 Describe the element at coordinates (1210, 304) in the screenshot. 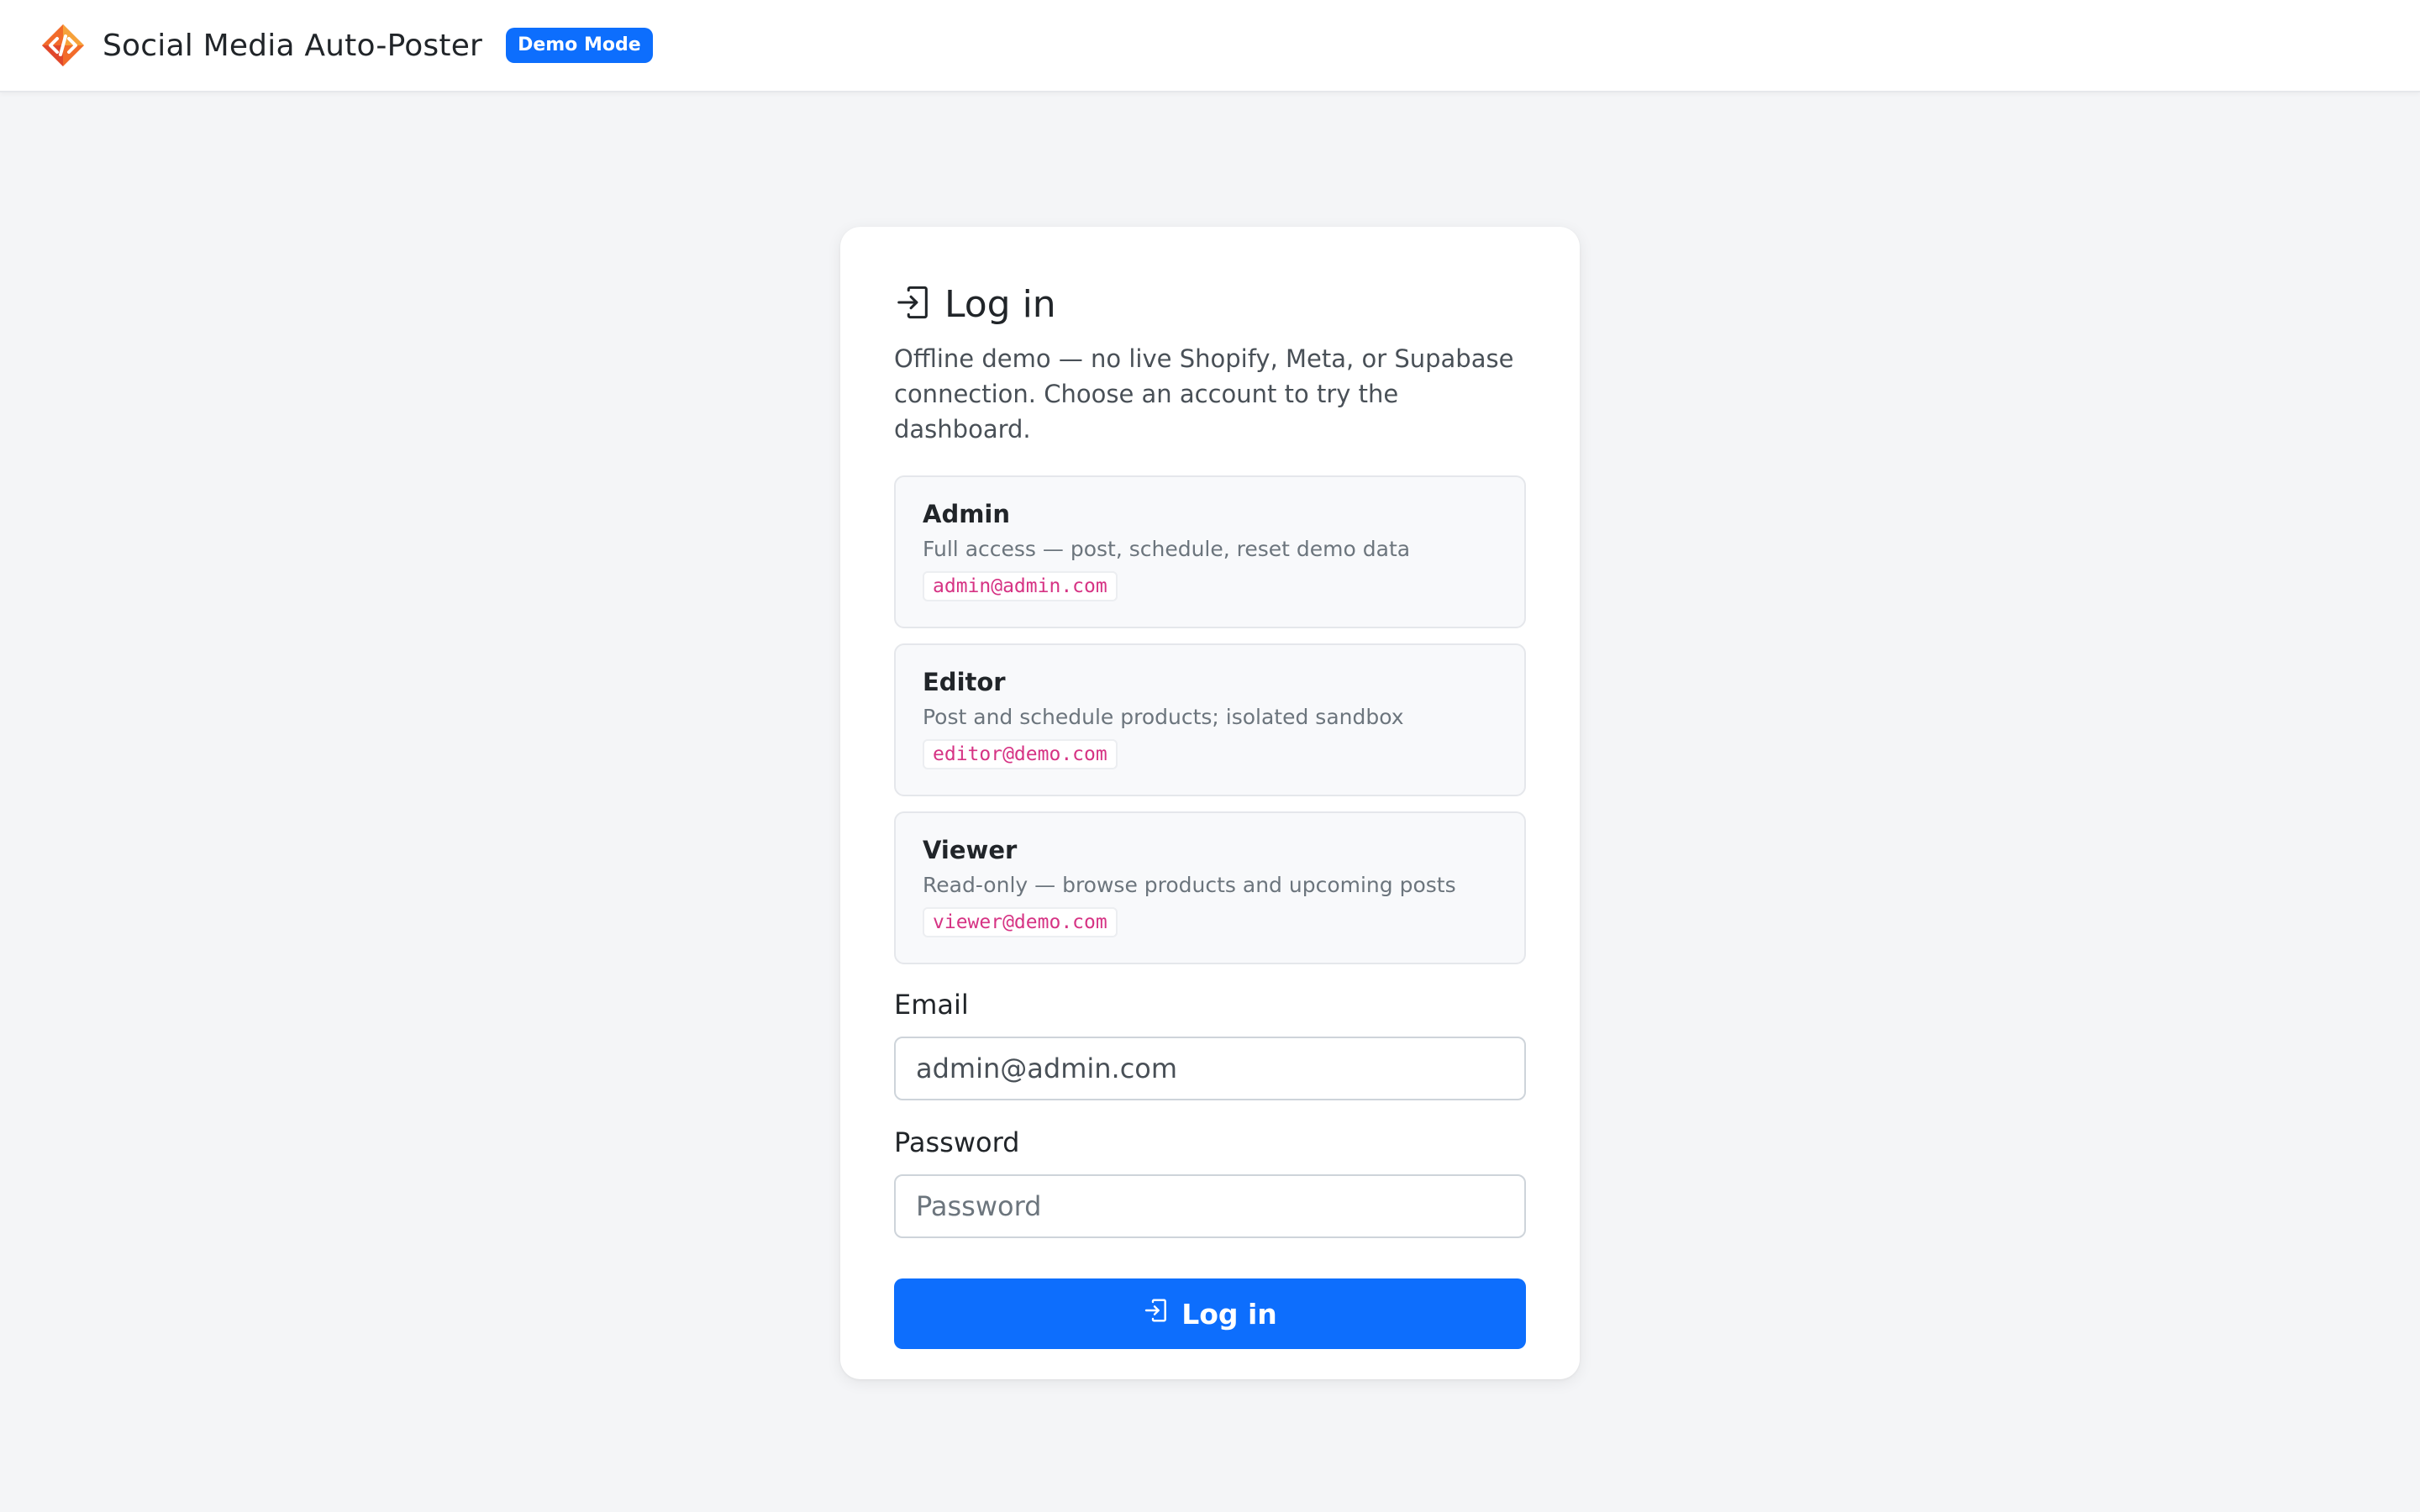

I see `login-heading: Log in` at that location.